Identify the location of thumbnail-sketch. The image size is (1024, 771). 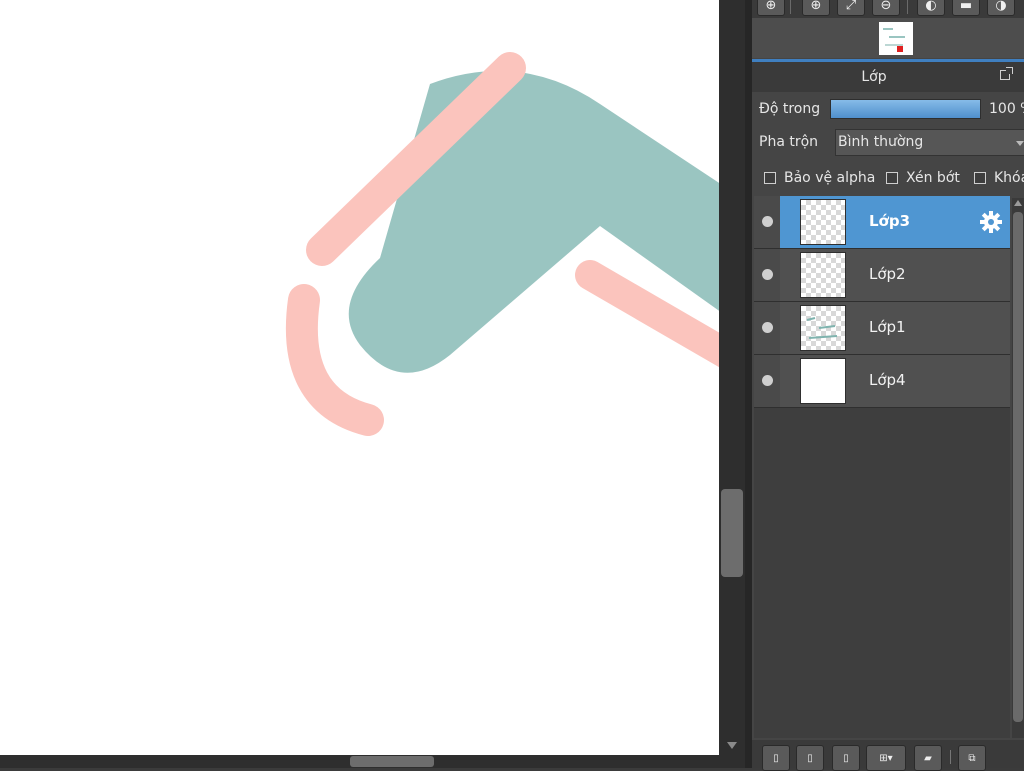
(822, 328).